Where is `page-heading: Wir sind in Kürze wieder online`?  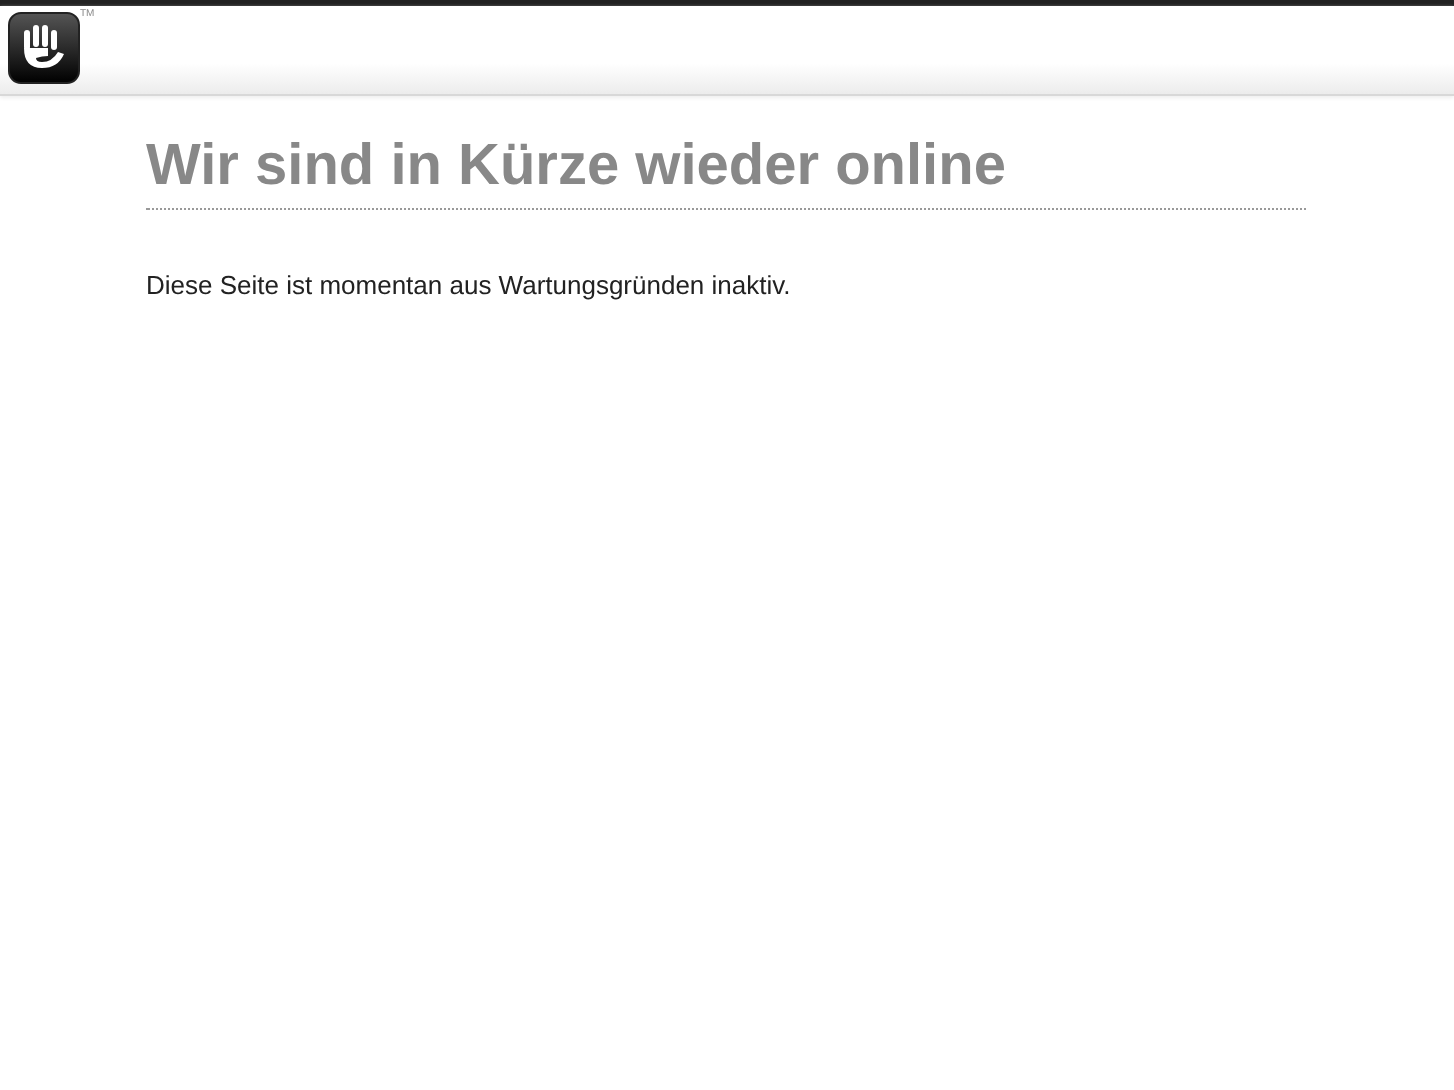
page-heading: Wir sind in Kürze wieder online is located at coordinates (726, 171).